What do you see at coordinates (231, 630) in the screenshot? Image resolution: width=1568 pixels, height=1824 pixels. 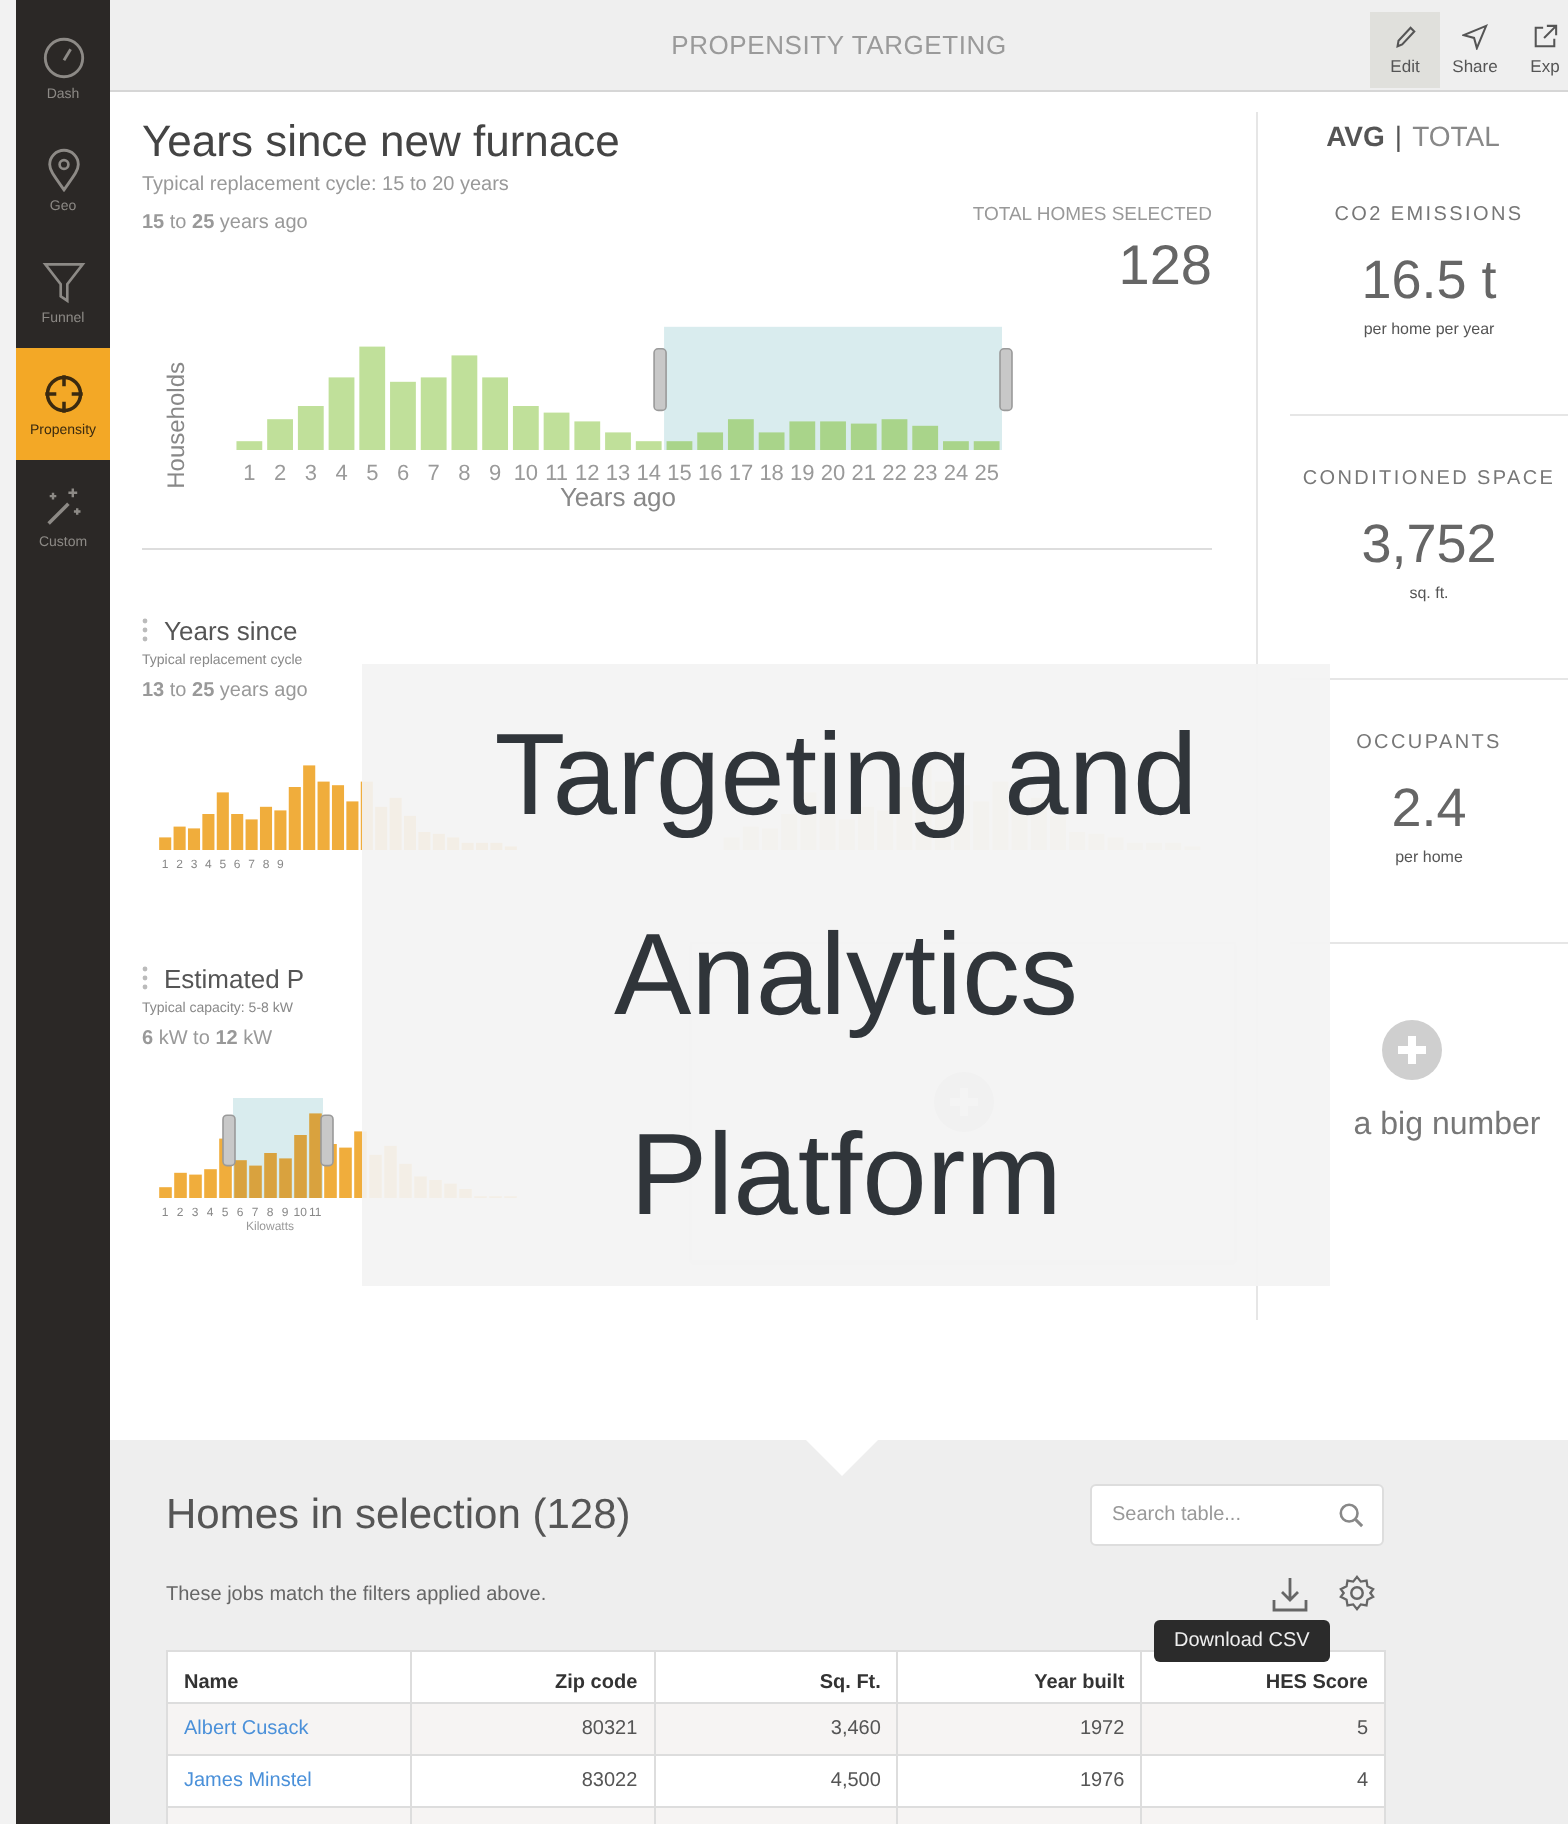 I see `filter-title: Years since` at bounding box center [231, 630].